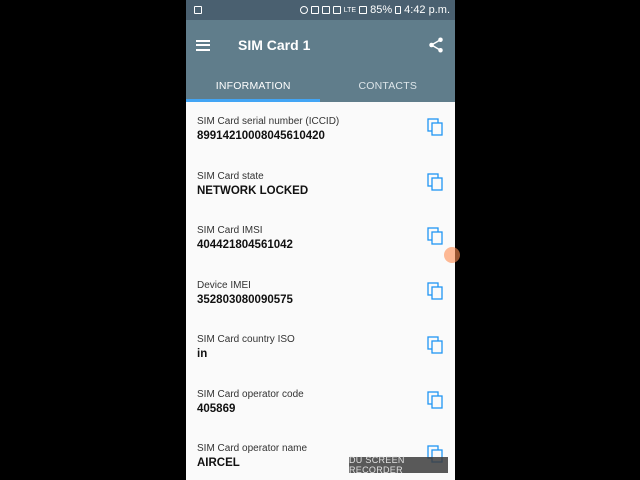 This screenshot has width=640, height=480. I want to click on camera-notification-icon, so click(198, 10).